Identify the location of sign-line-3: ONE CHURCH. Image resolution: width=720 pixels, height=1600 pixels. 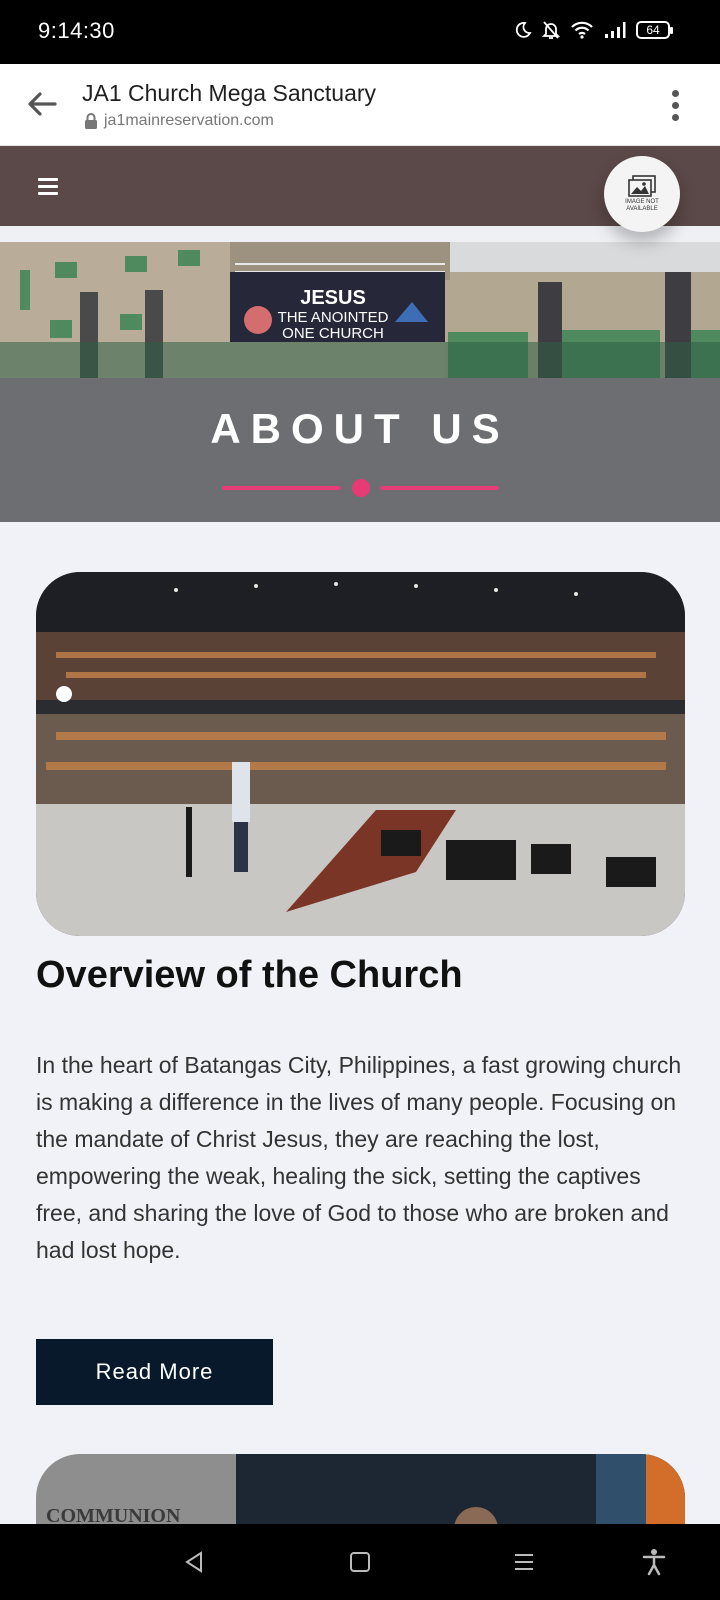
(333, 333).